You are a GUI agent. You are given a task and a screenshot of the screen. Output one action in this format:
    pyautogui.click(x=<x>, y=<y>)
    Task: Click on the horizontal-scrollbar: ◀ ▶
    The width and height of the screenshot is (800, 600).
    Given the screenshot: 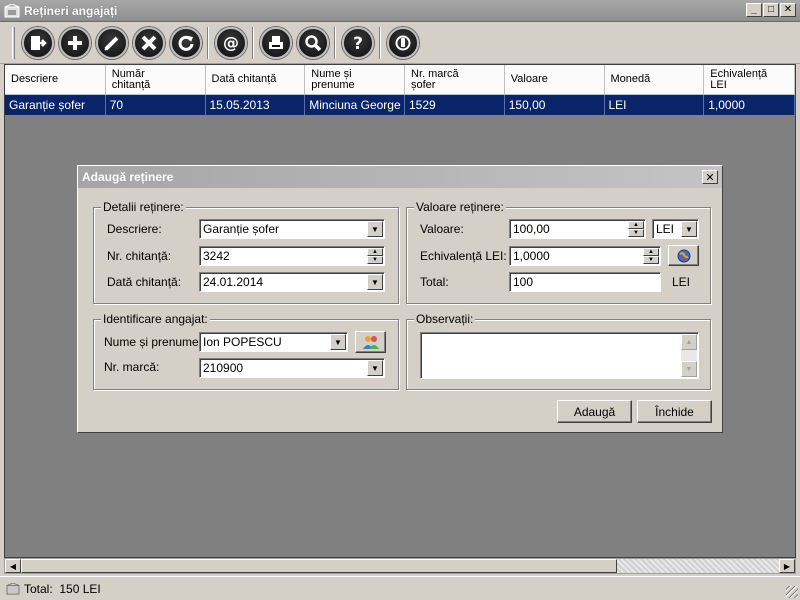 What is the action you would take?
    pyautogui.click(x=400, y=566)
    